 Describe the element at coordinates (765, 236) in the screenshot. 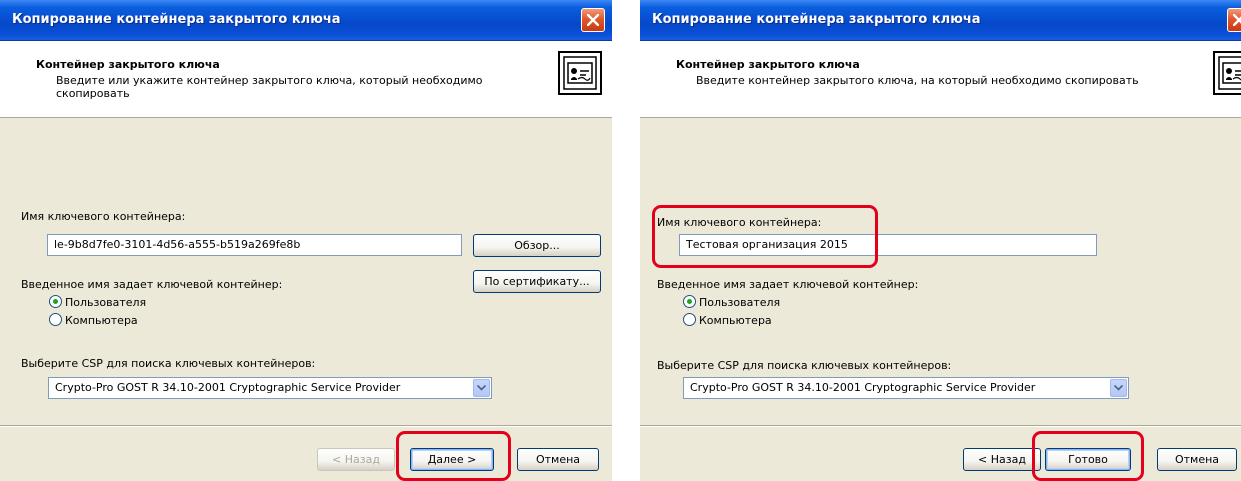

I see `highlight-container-name` at that location.